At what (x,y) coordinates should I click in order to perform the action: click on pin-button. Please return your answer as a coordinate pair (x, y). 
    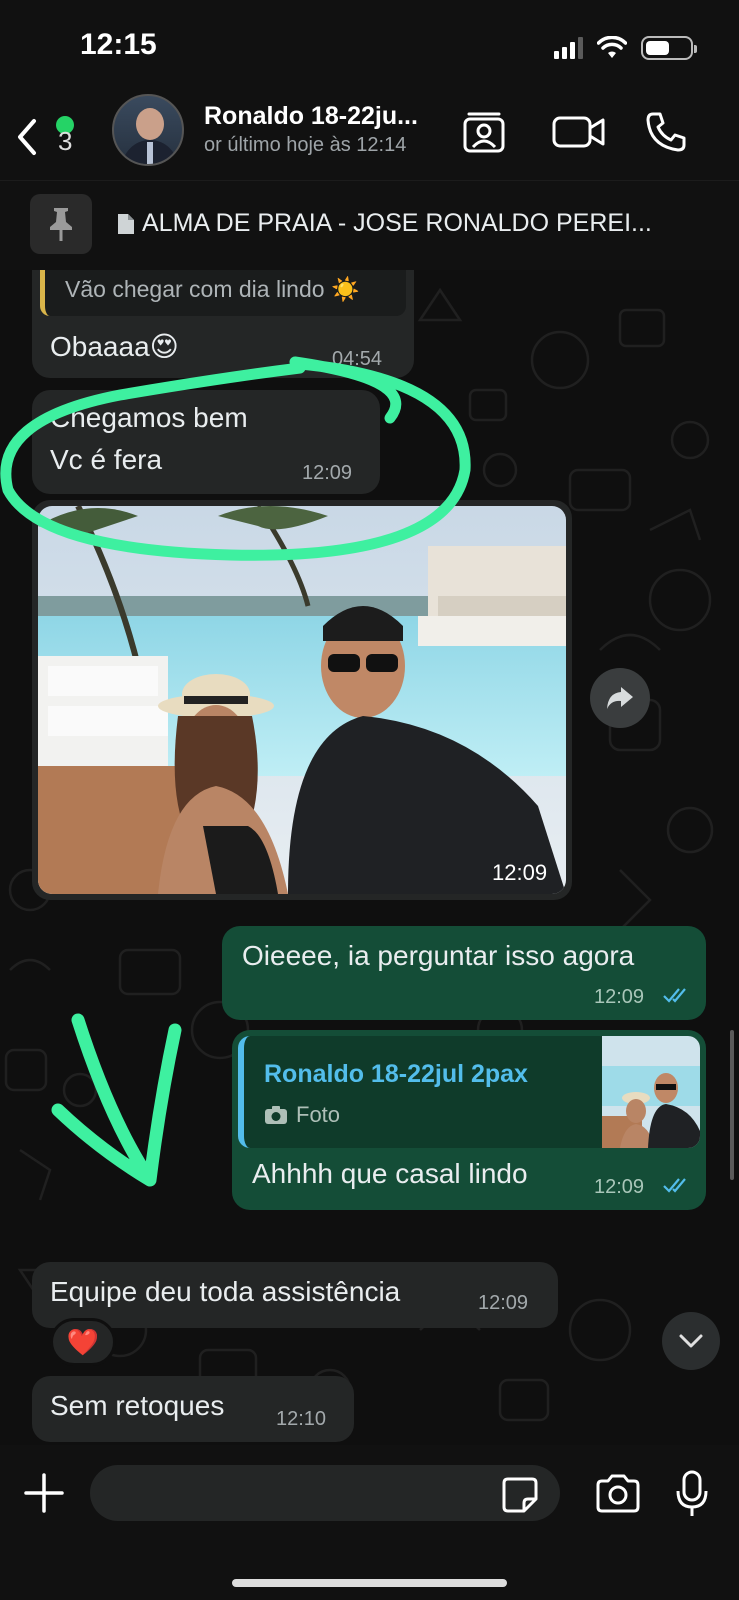
    Looking at the image, I should click on (61, 224).